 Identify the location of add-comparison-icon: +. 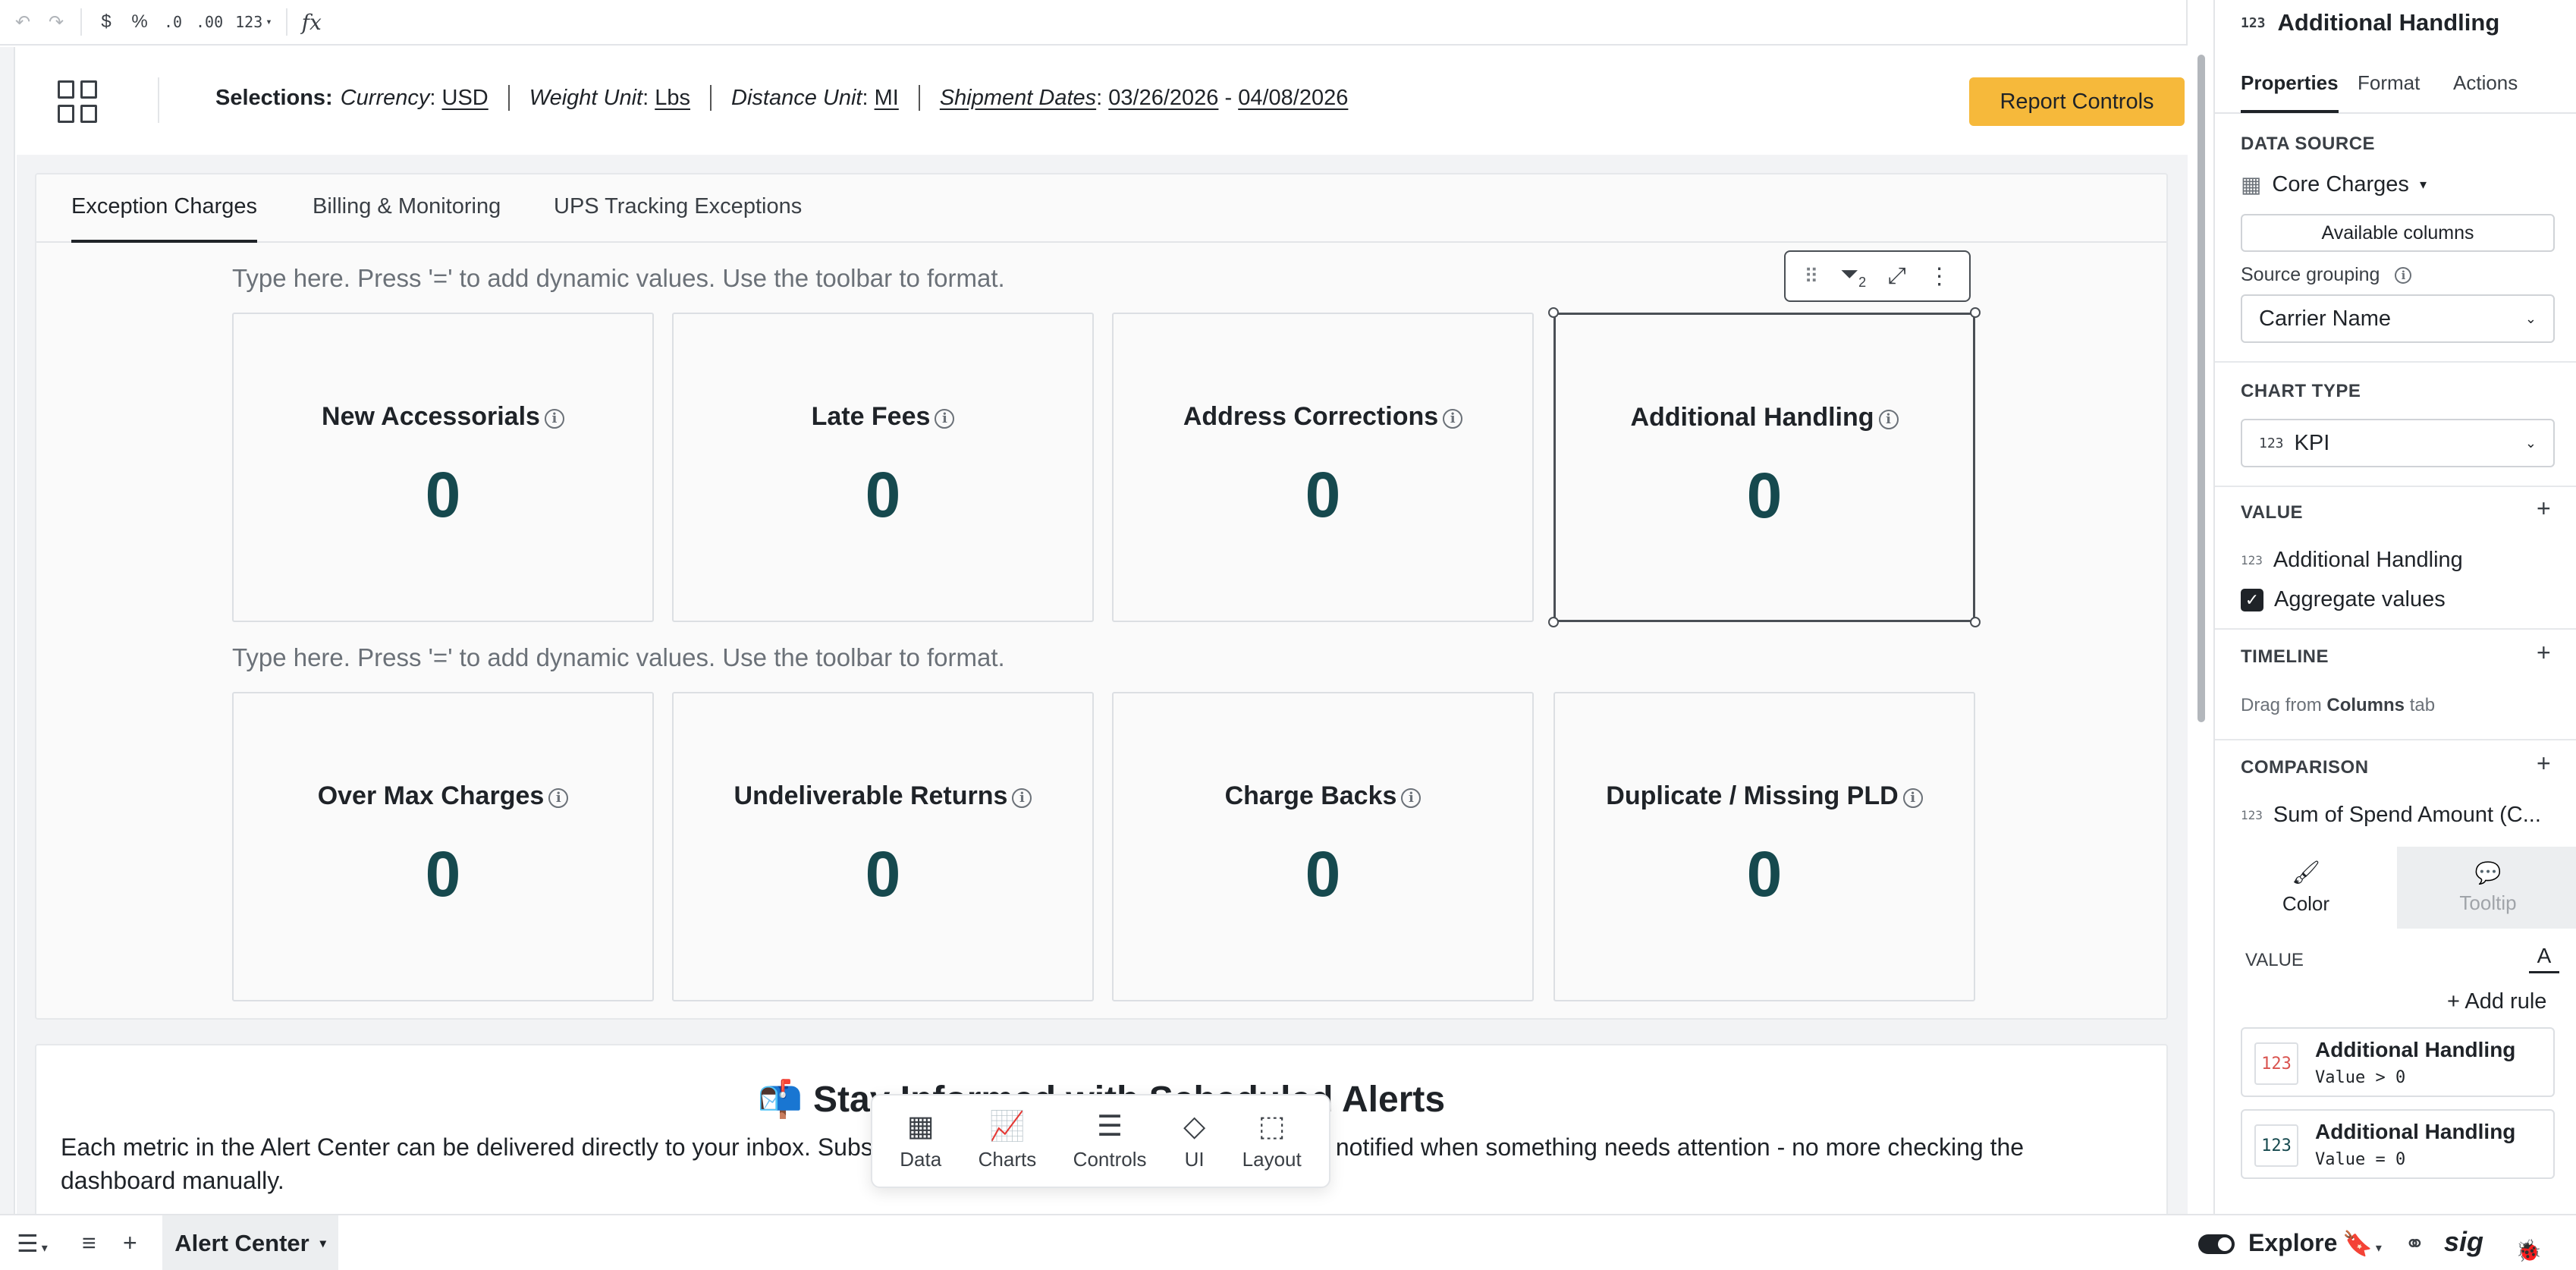
(2544, 764).